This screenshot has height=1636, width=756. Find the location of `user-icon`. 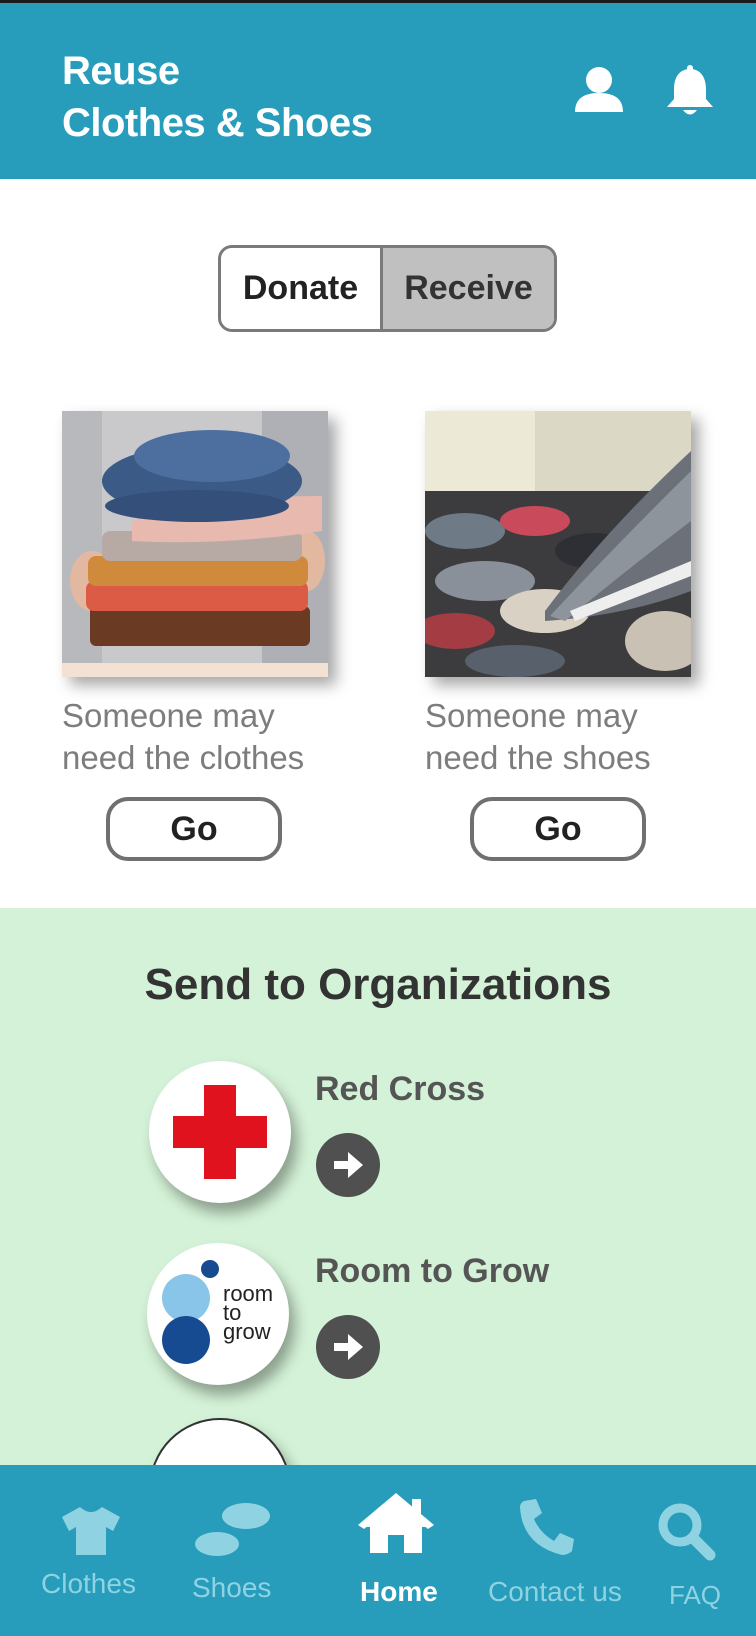

user-icon is located at coordinates (599, 92).